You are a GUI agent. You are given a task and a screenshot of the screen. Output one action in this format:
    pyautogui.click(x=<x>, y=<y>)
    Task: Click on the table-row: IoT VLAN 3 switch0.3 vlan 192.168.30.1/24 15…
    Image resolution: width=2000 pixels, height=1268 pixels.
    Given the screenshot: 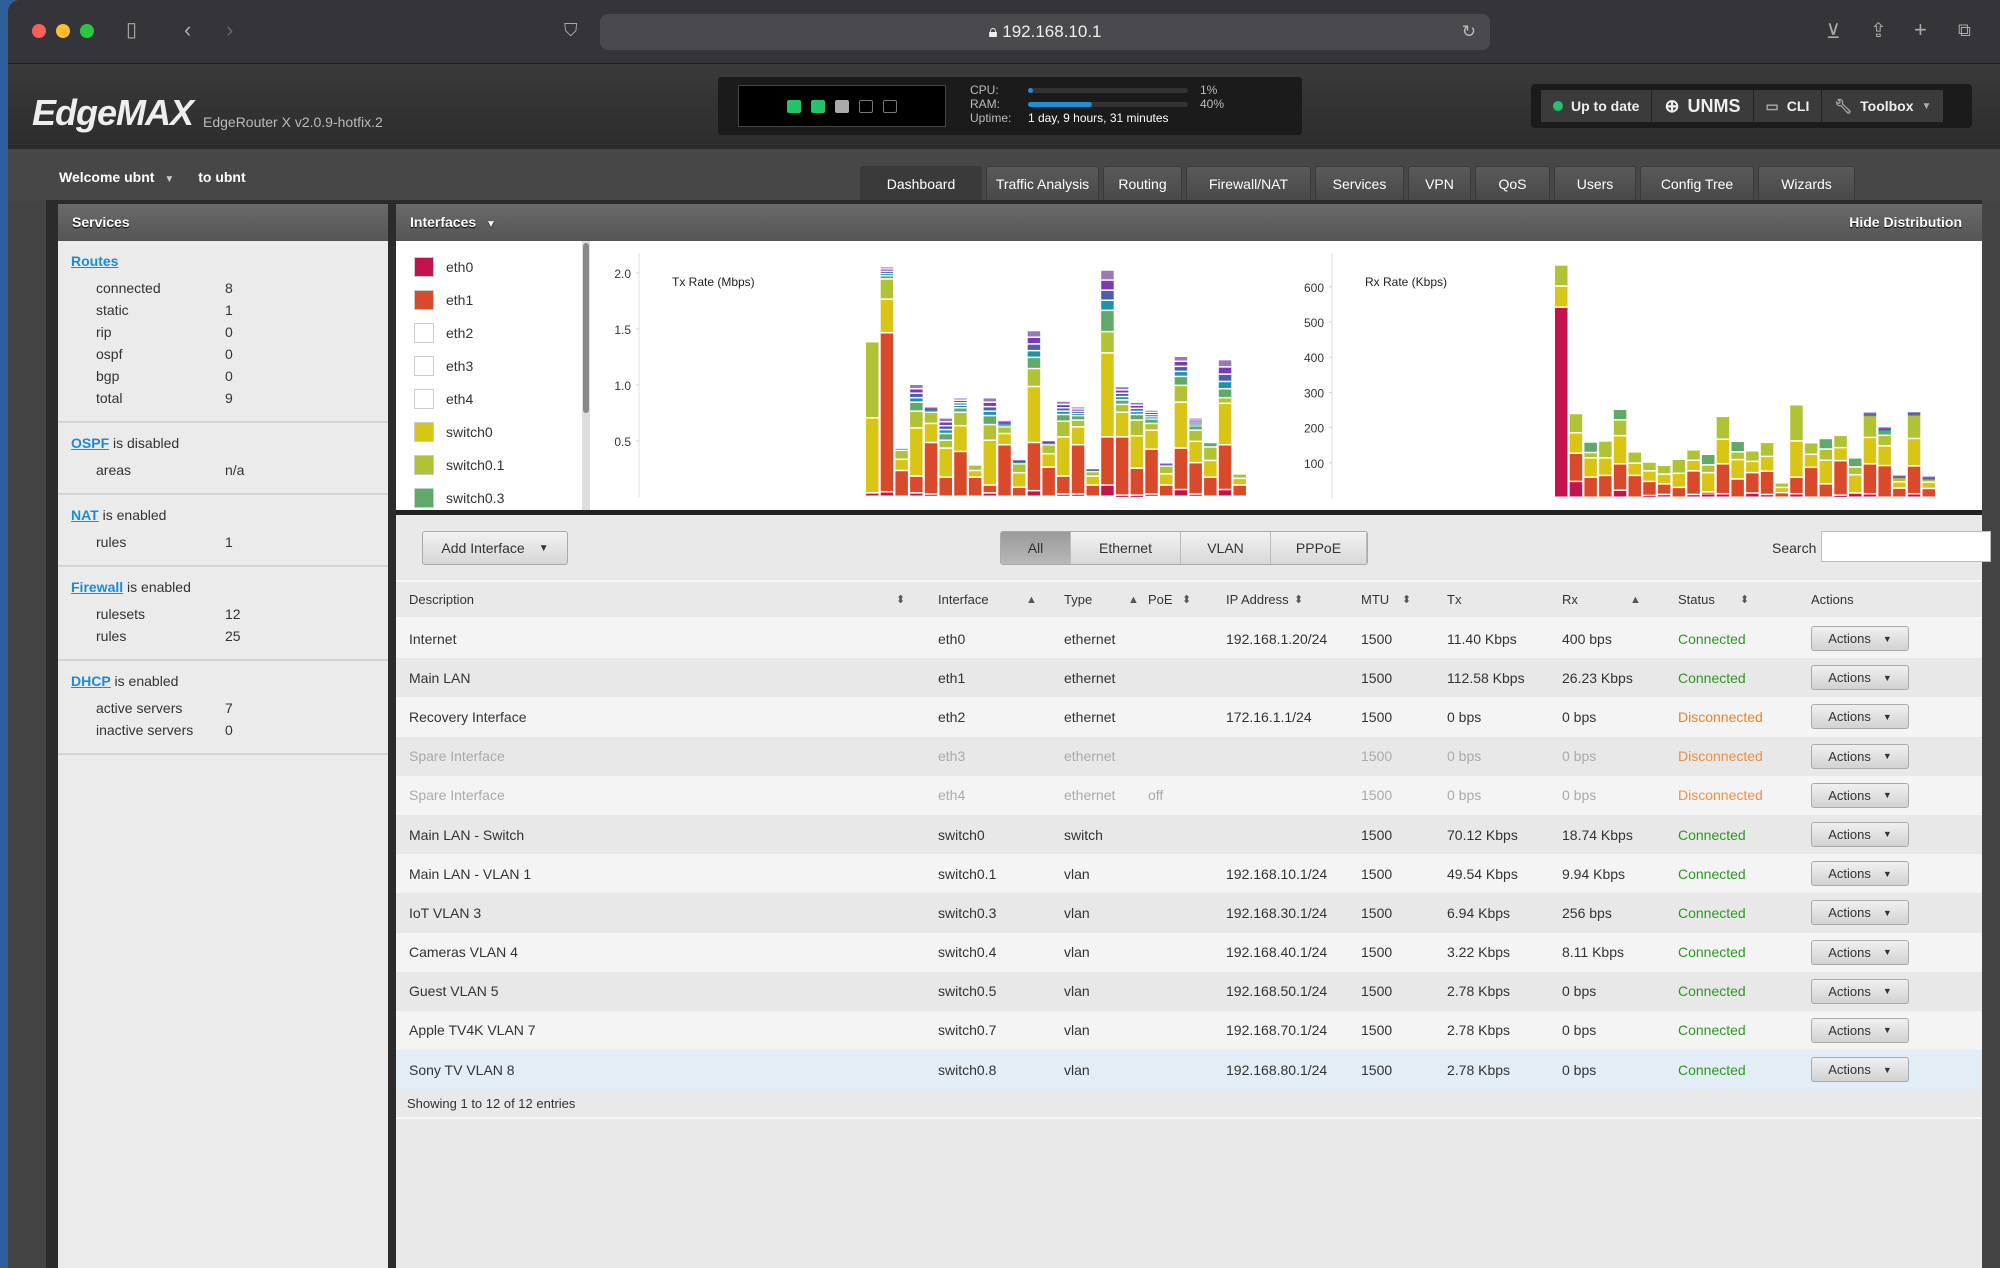 What is the action you would take?
    pyautogui.click(x=1189, y=913)
    